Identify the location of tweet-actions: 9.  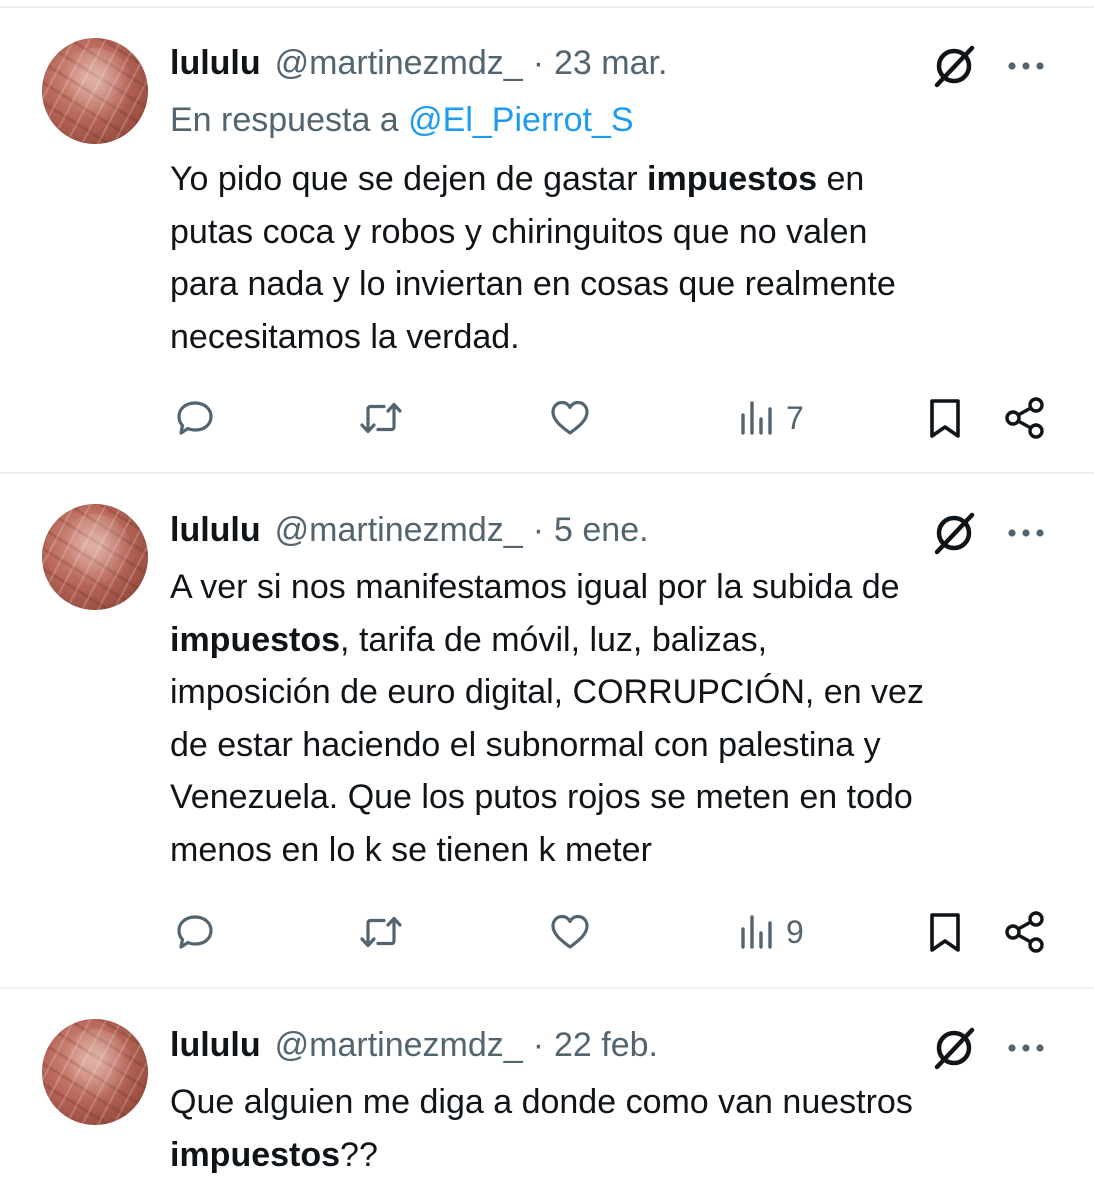
(547, 932).